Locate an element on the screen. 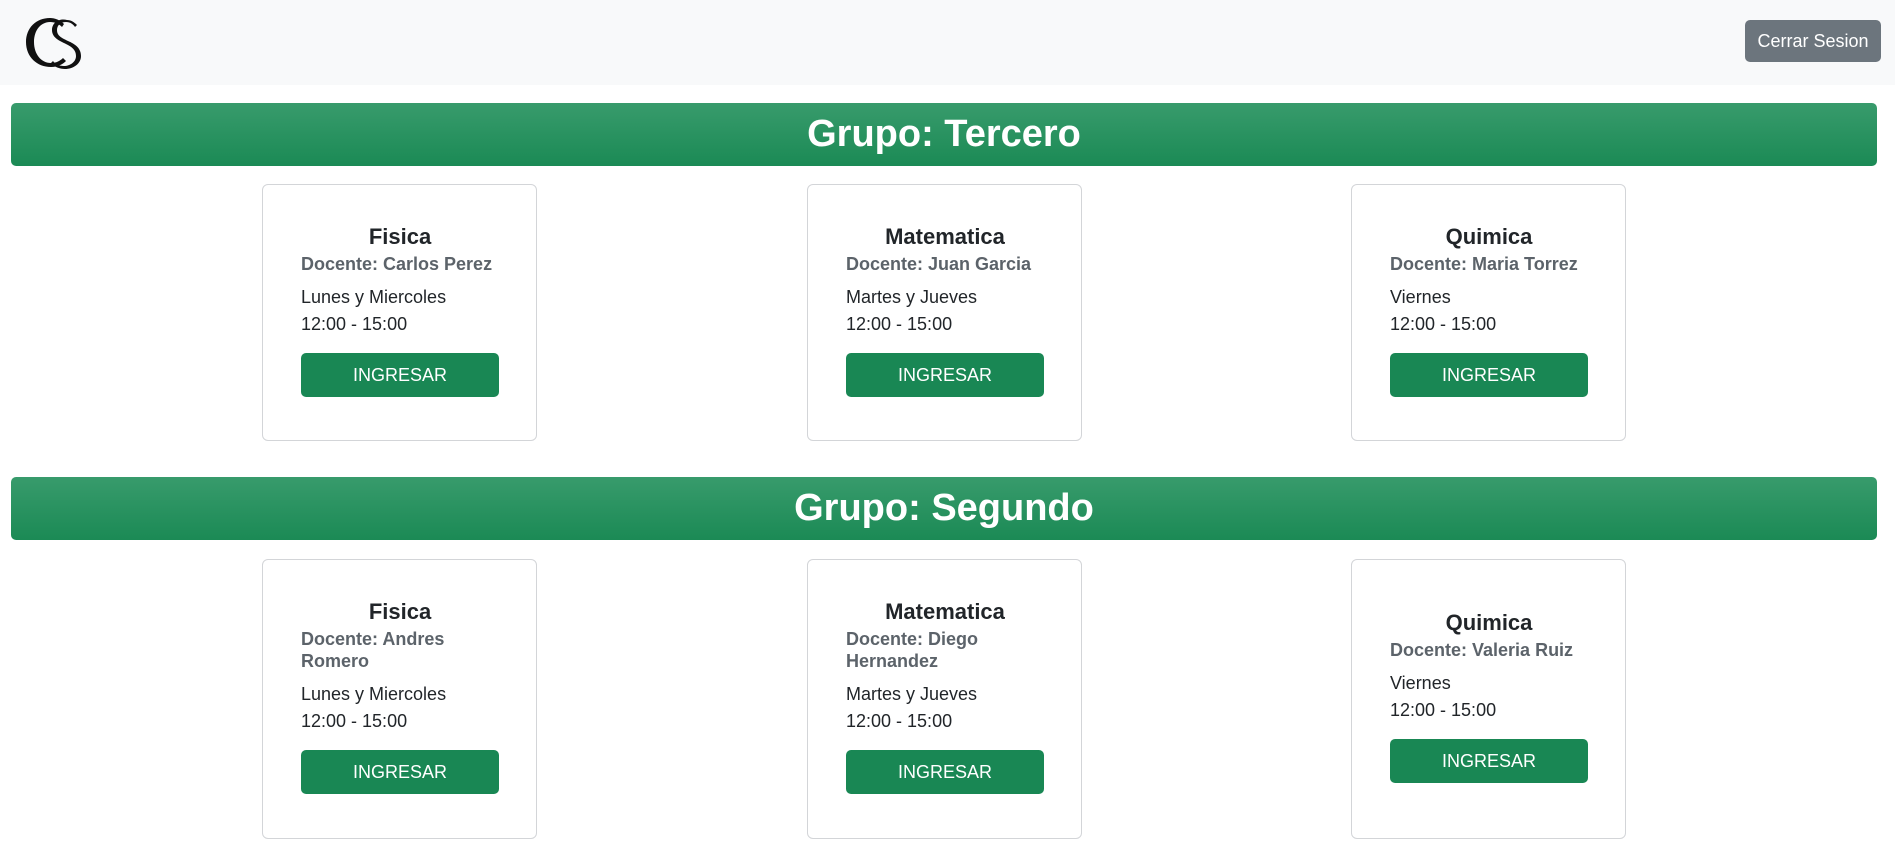 This screenshot has width=1895, height=846. course-teacher: Docente: Maria Torrez is located at coordinates (1484, 264).